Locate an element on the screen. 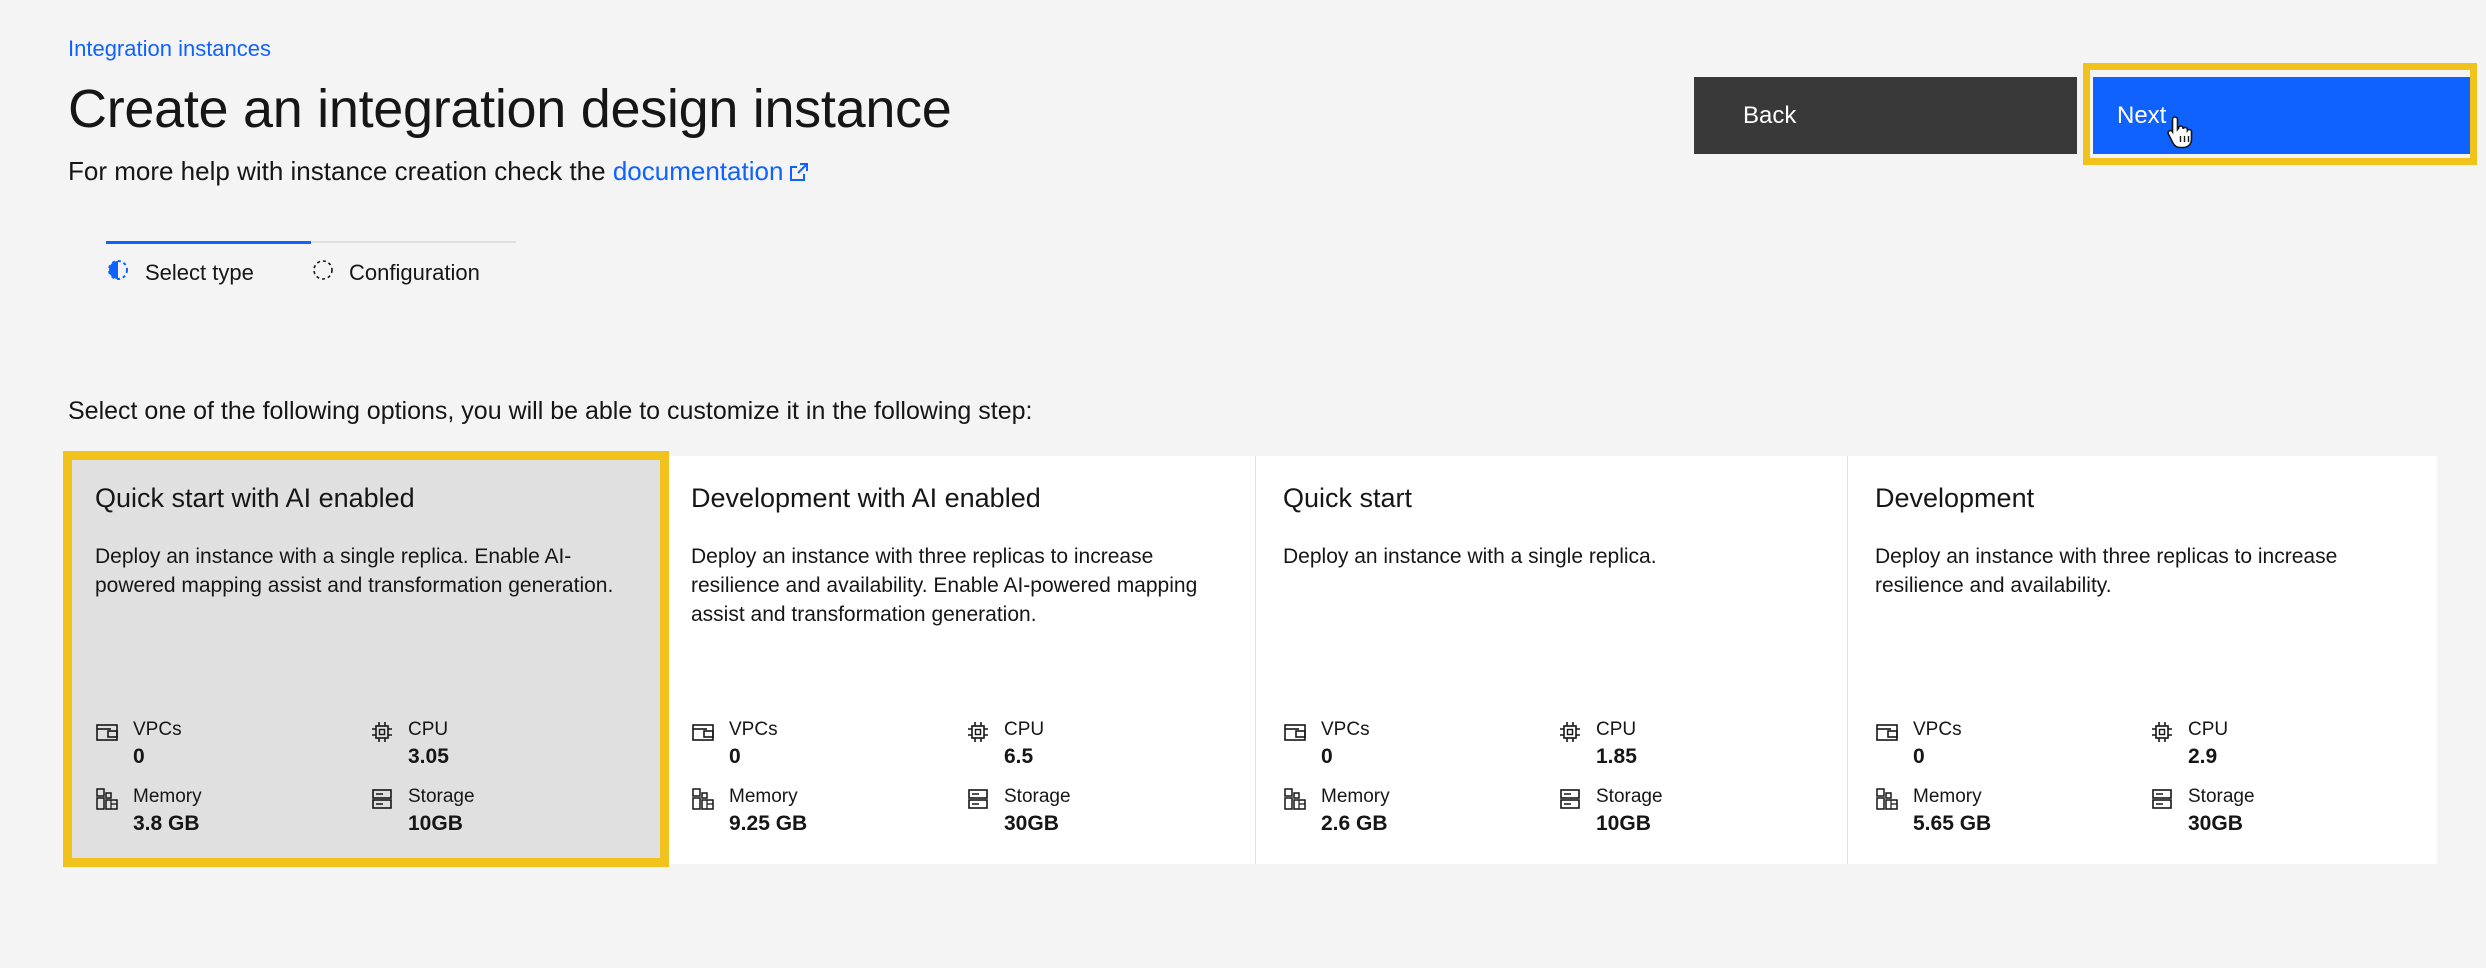 This screenshot has height=968, width=2486. documentation-link-label: documentation is located at coordinates (698, 171).